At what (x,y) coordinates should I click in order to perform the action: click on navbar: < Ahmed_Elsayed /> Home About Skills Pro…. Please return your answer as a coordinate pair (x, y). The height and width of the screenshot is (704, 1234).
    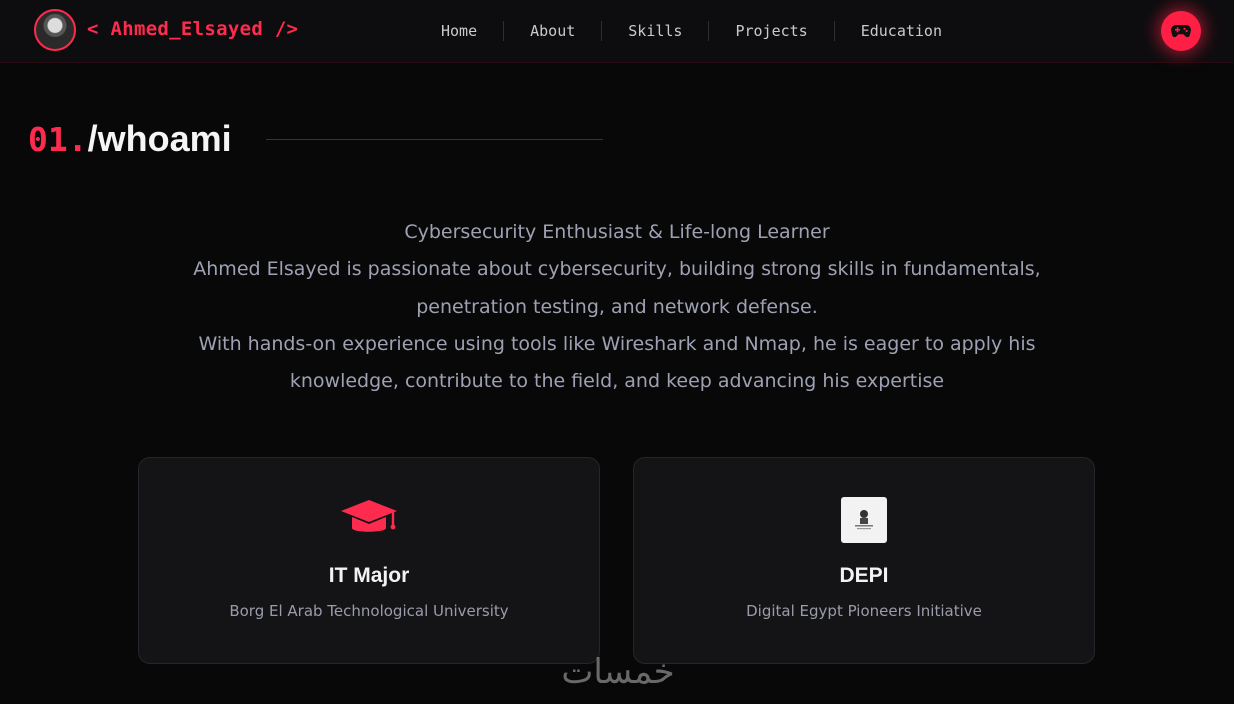
    Looking at the image, I should click on (617, 31).